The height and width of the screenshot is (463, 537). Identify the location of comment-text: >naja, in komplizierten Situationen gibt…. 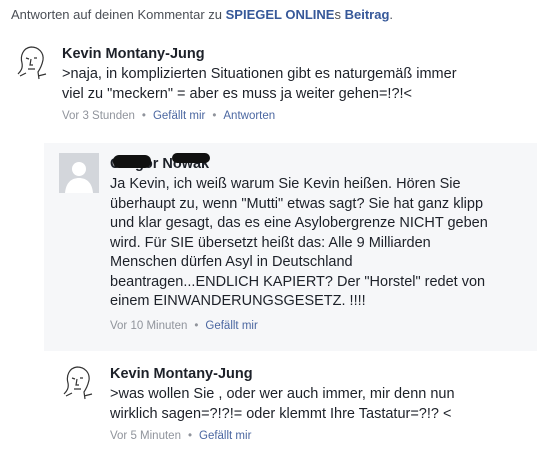
(297, 84).